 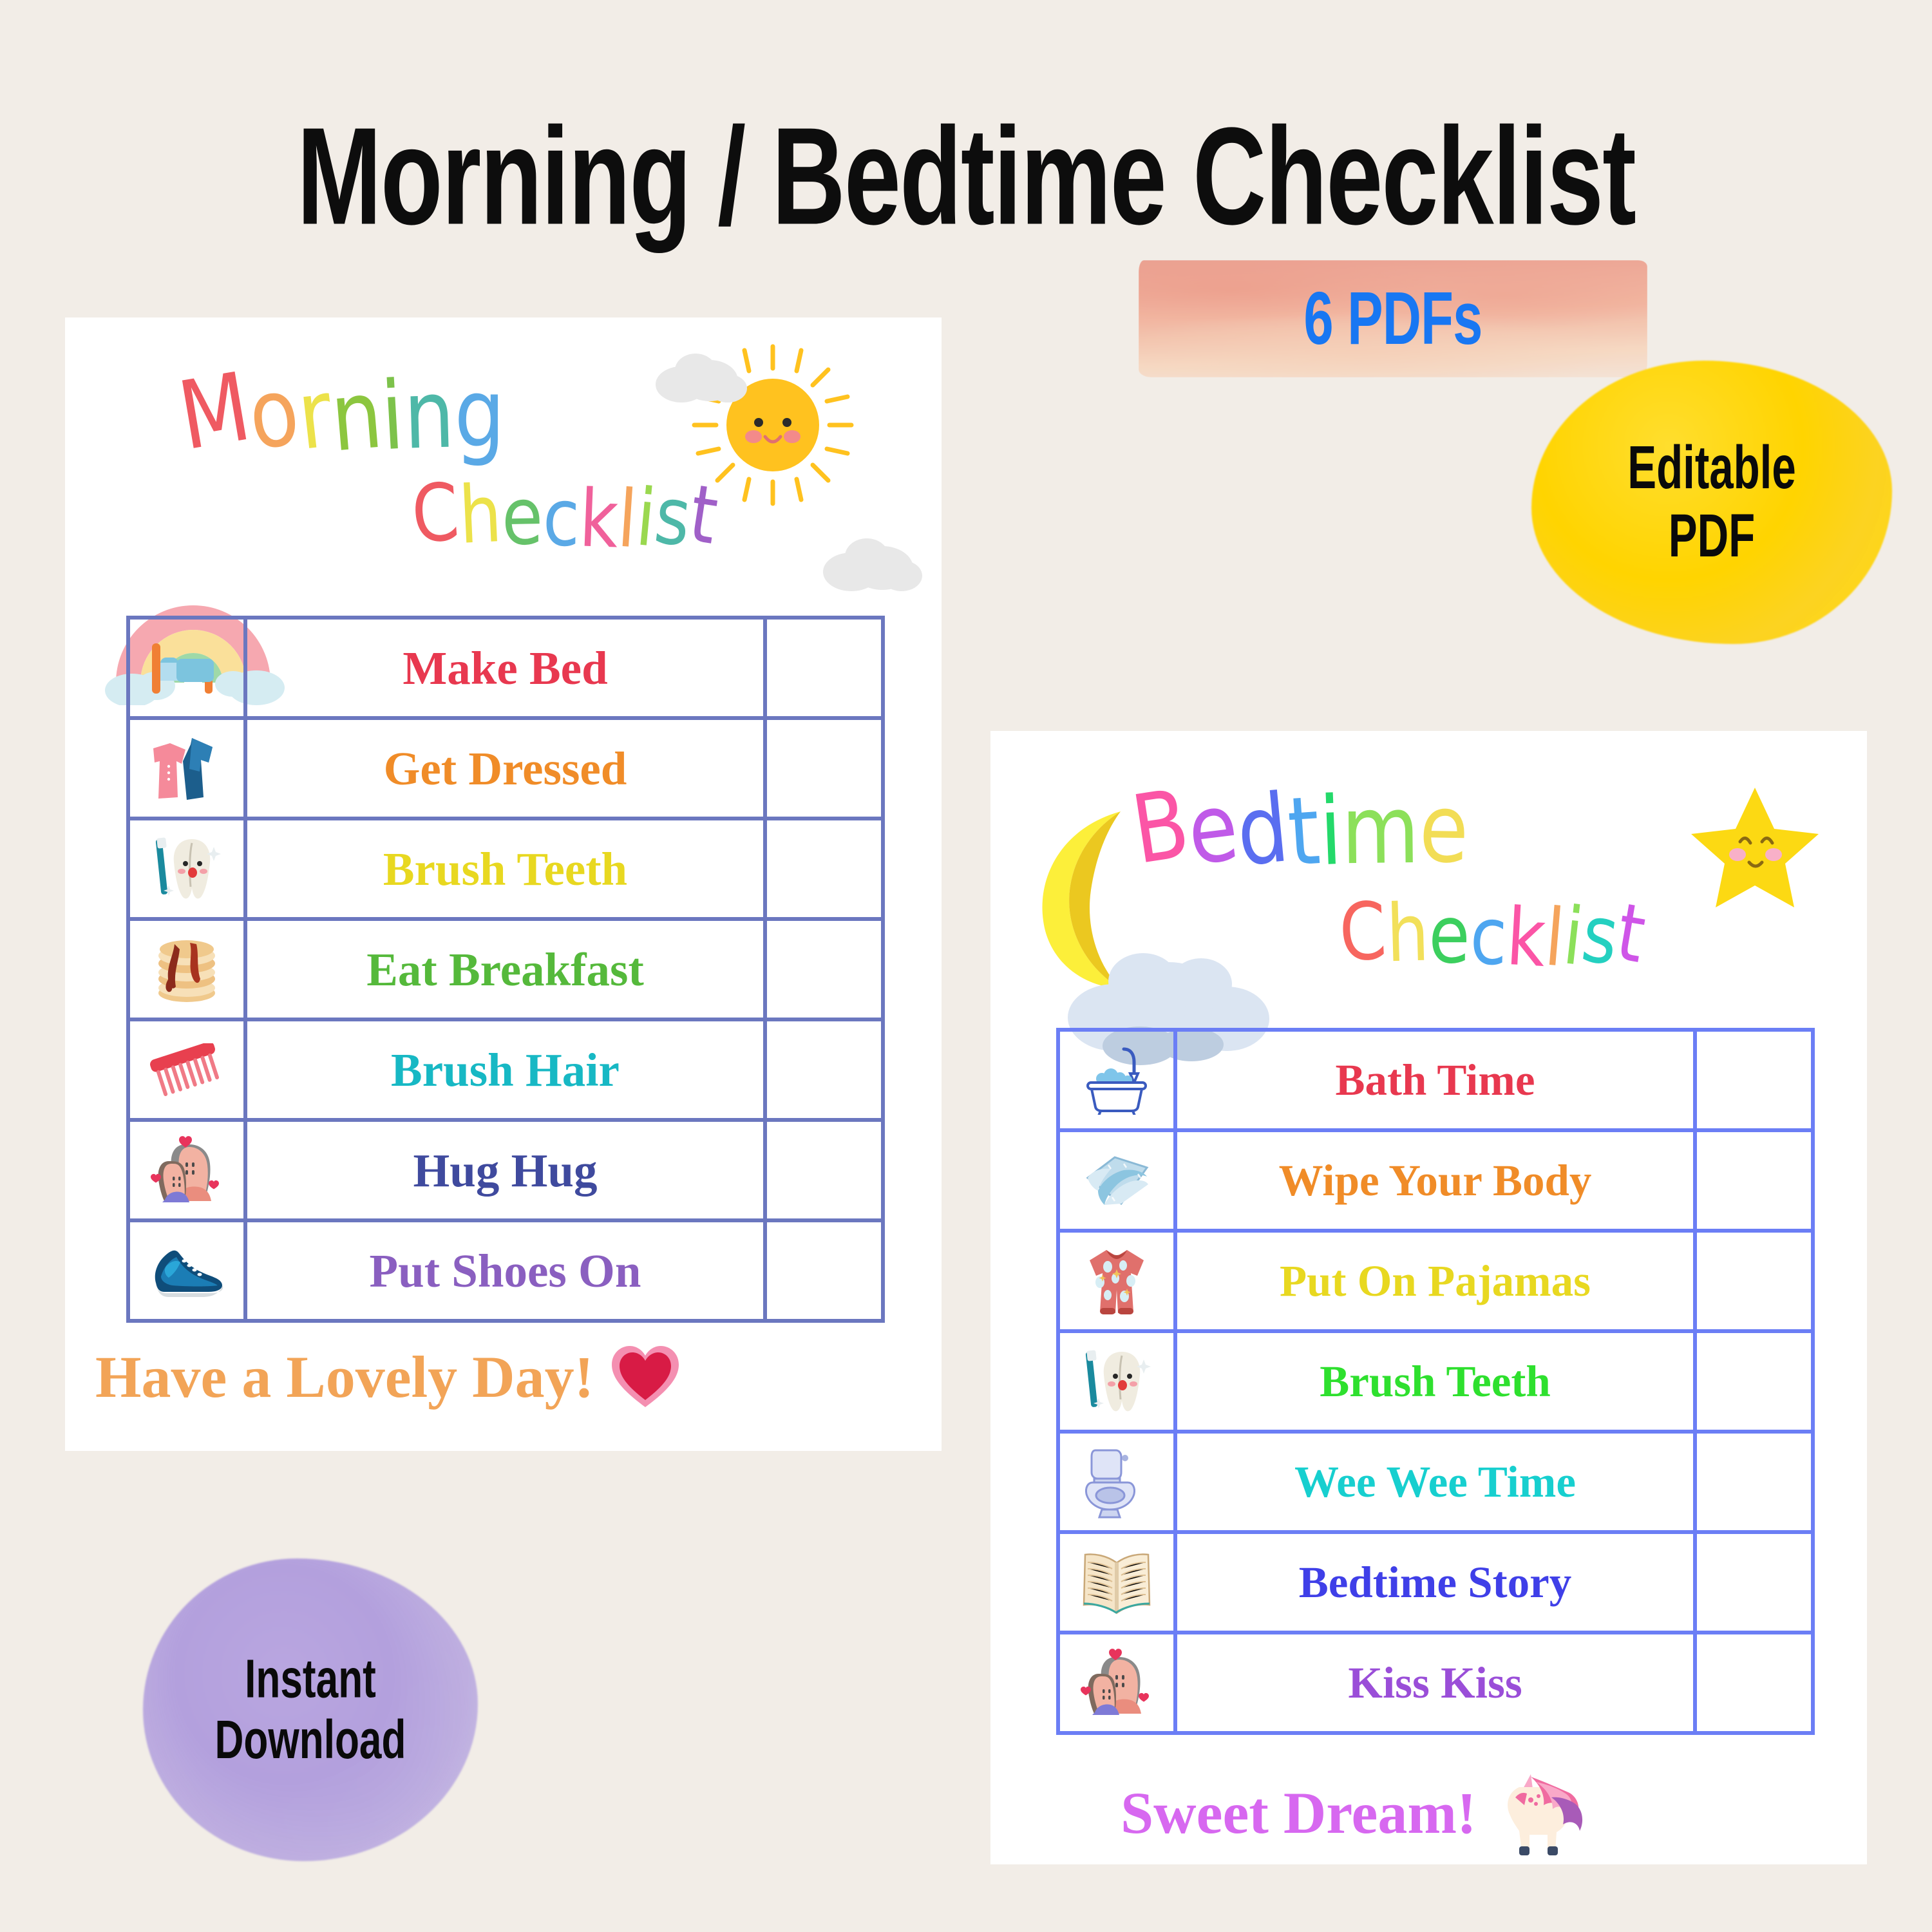 What do you see at coordinates (1380, 830) in the screenshot?
I see `heading-letter: m` at bounding box center [1380, 830].